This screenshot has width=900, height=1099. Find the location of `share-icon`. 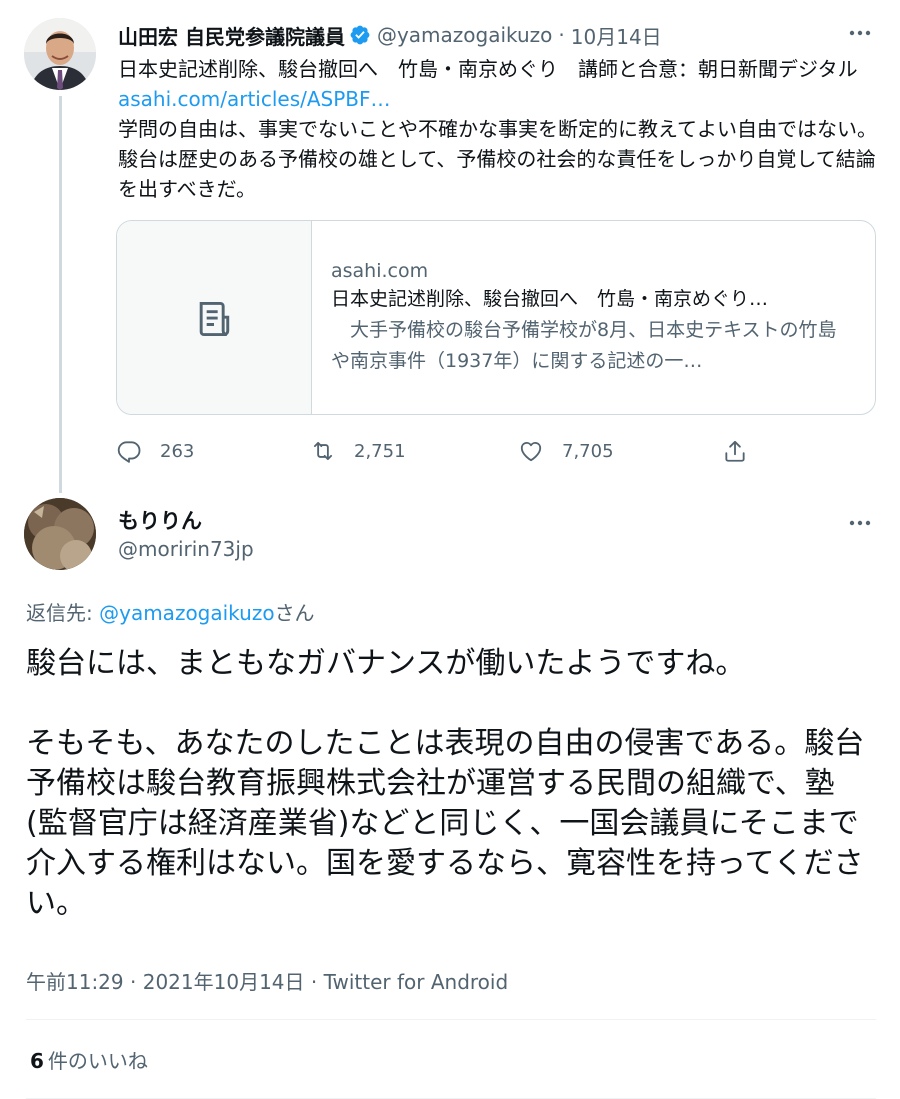

share-icon is located at coordinates (735, 451).